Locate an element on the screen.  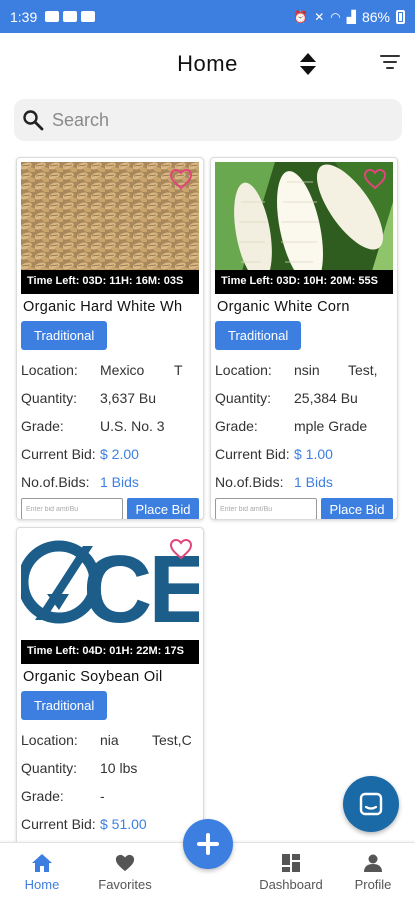
page-title: Home is located at coordinates (207, 63).